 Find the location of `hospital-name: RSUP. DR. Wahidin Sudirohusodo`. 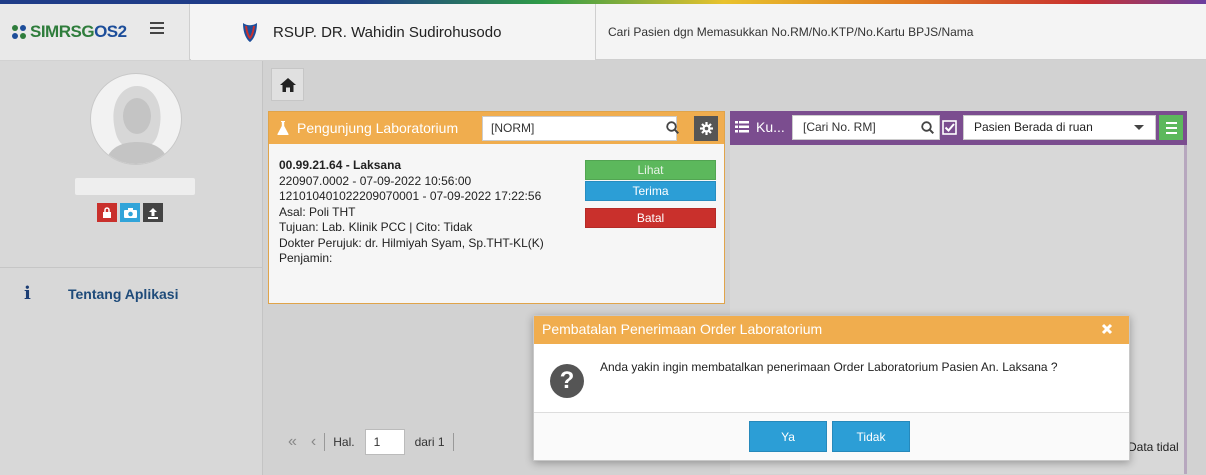

hospital-name: RSUP. DR. Wahidin Sudirohusodo is located at coordinates (387, 32).